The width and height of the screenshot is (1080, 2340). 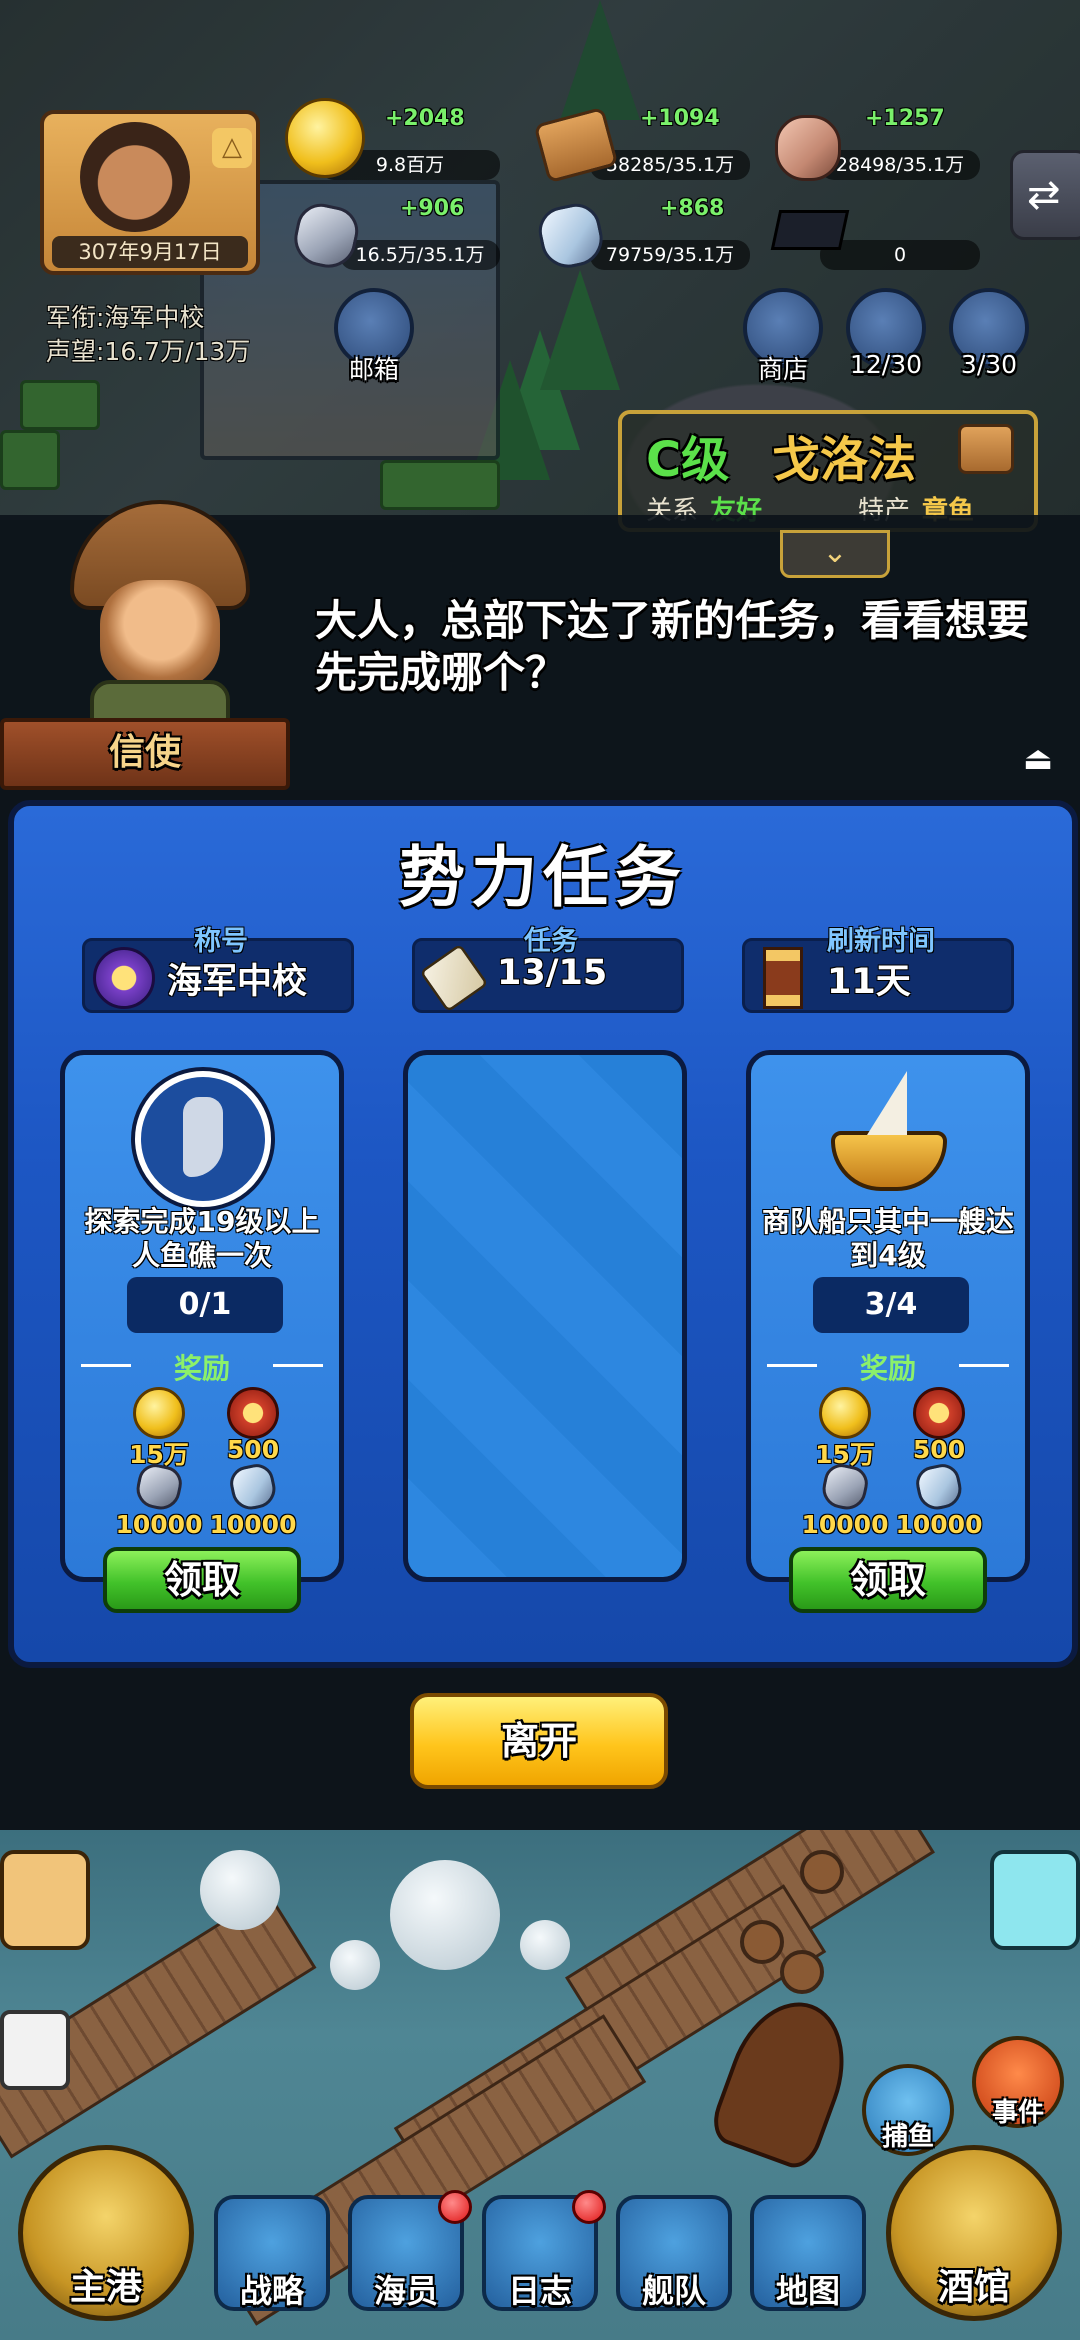 I want to click on messenger-face, so click(x=160, y=635).